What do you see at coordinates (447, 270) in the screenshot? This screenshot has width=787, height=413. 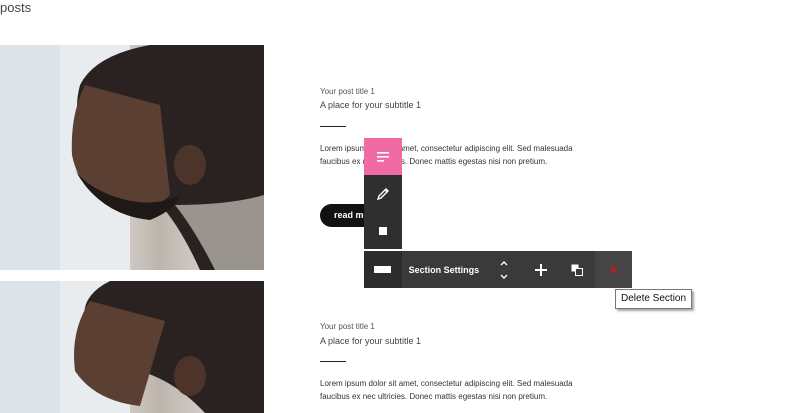 I see `section-settings-label: Section Settings` at bounding box center [447, 270].